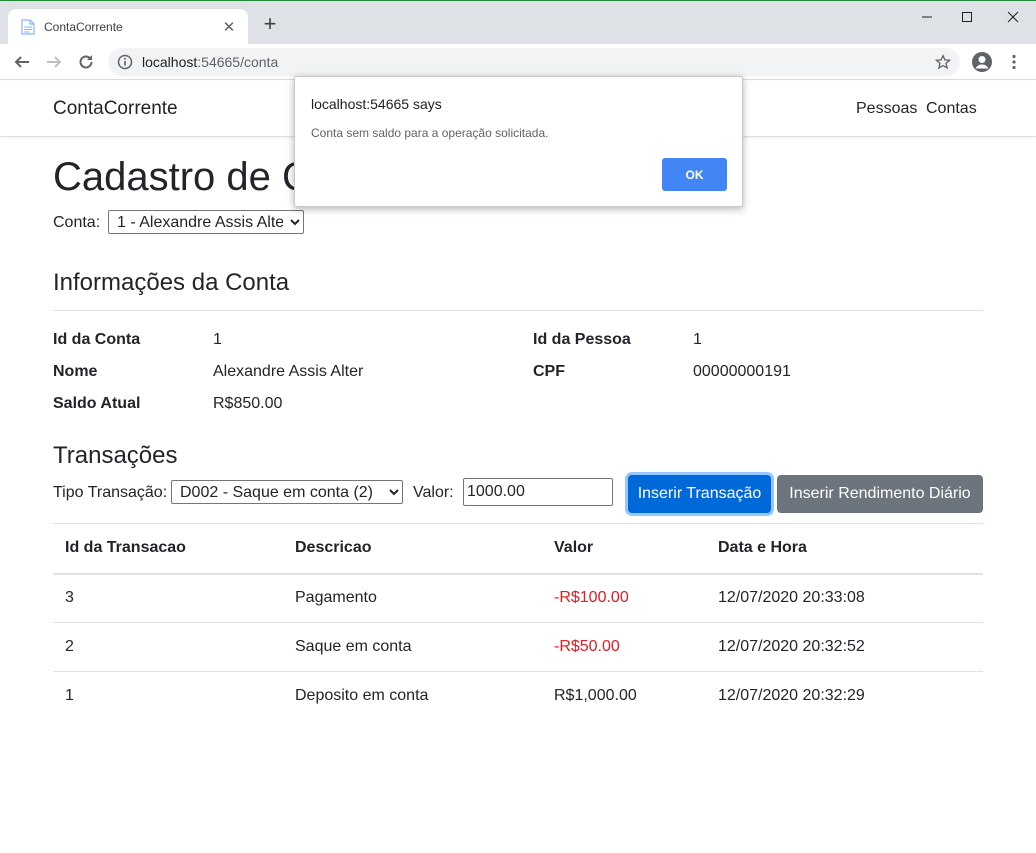 This screenshot has width=1036, height=853. Describe the element at coordinates (270, 24) in the screenshot. I see `new-tab-icon: +` at that location.